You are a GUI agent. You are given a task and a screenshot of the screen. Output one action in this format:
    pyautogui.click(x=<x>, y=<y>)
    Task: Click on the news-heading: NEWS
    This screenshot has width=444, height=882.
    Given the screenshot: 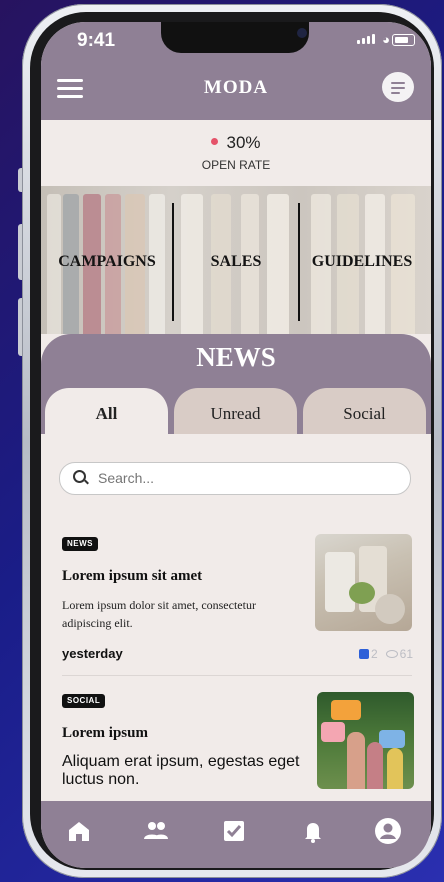 What is the action you would take?
    pyautogui.click(x=236, y=357)
    